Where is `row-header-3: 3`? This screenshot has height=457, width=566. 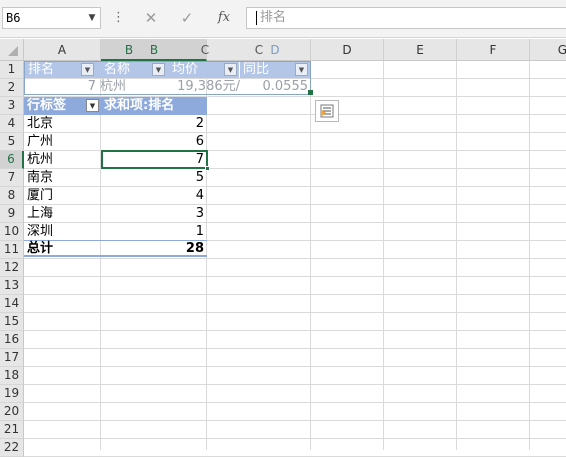 row-header-3: 3 is located at coordinates (12, 106).